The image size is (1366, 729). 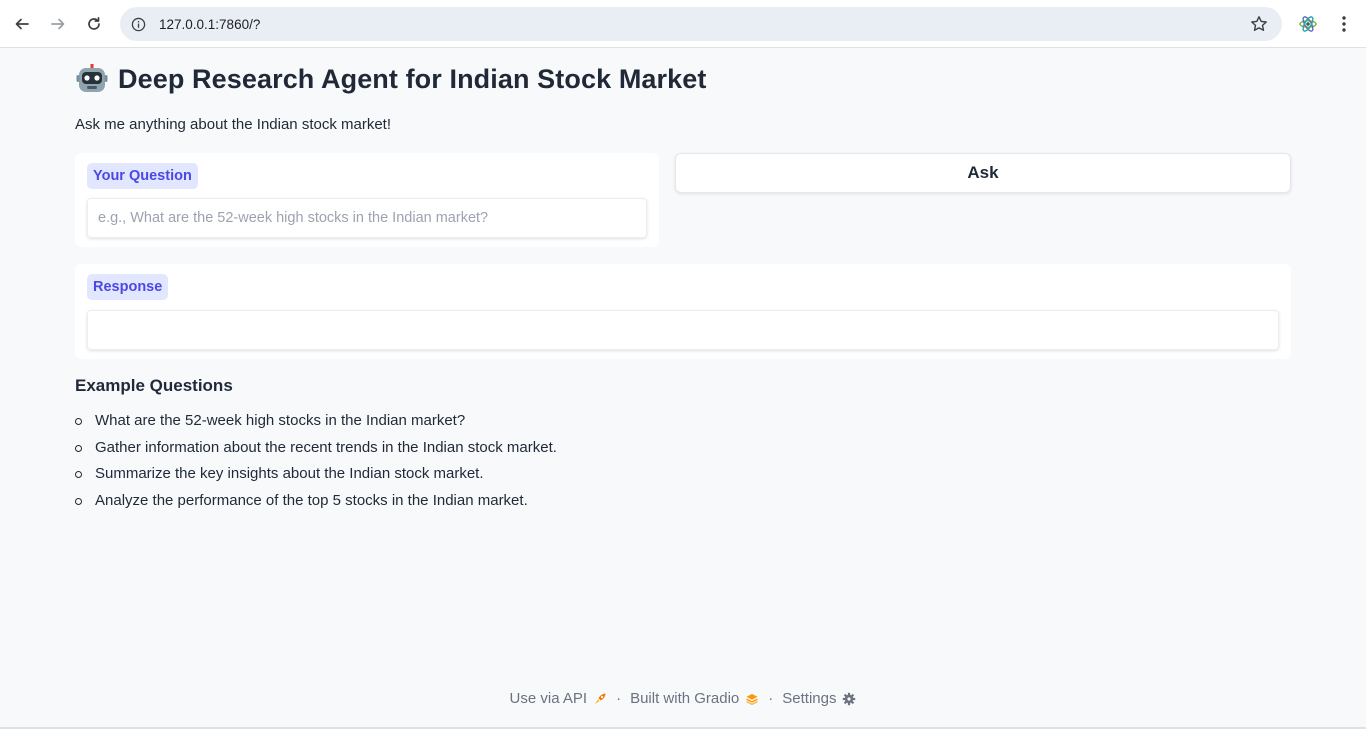 I want to click on response-field, so click(x=683, y=330).